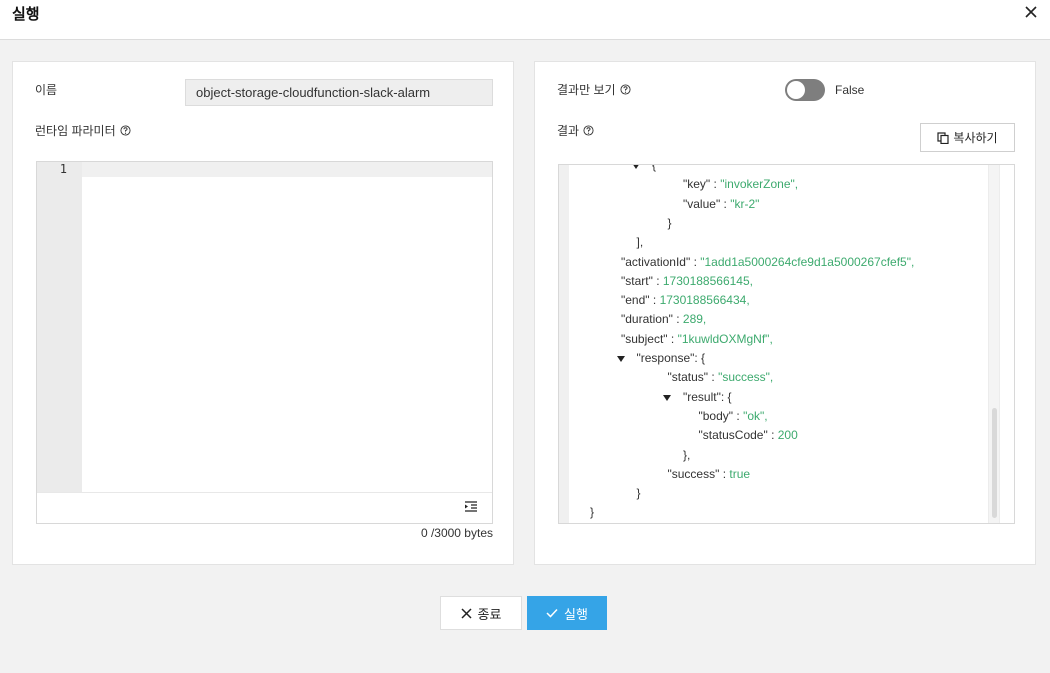  I want to click on copy-button: 복사하기, so click(967, 137).